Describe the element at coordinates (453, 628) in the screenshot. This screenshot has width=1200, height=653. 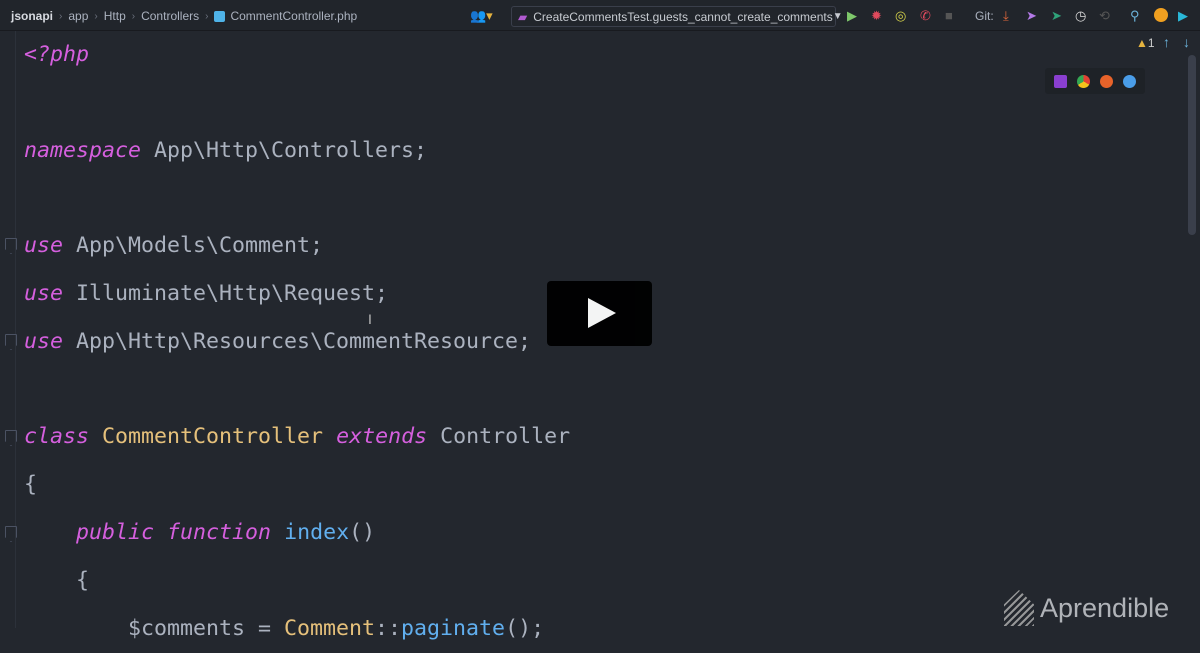
I see `code-function-name: paginate` at that location.